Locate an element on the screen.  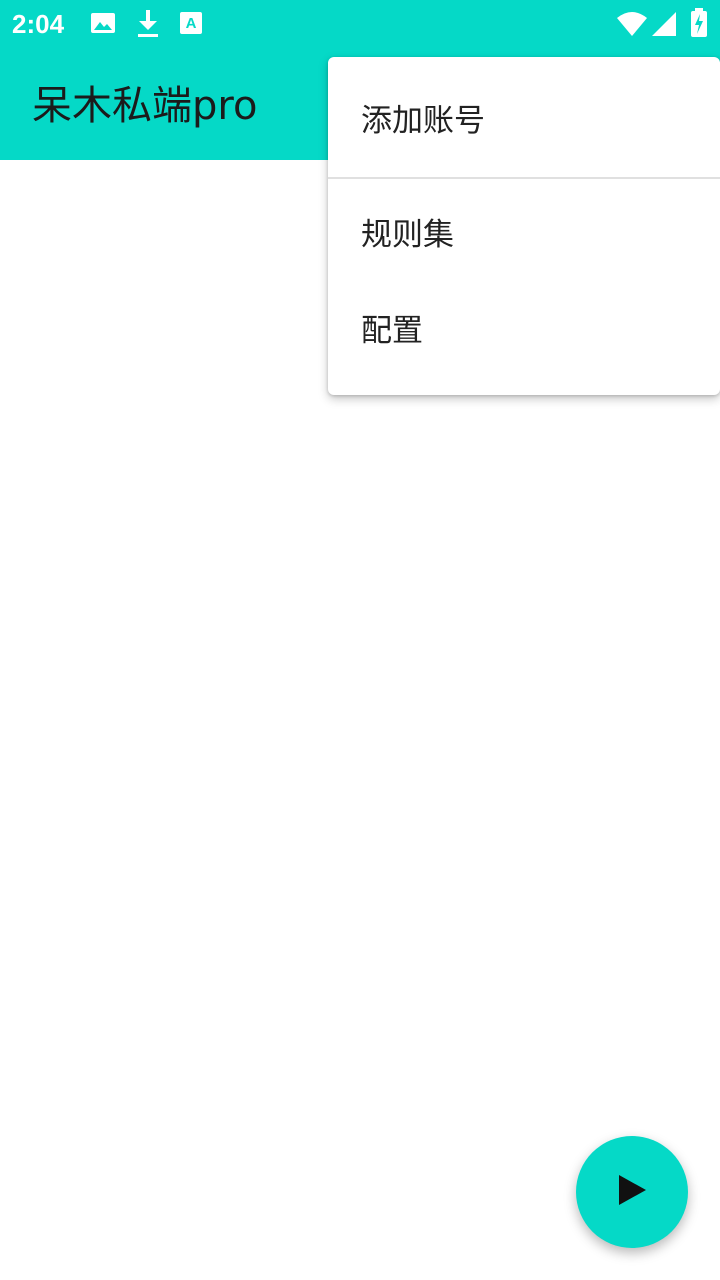
status-time: 2:04 is located at coordinates (38, 24).